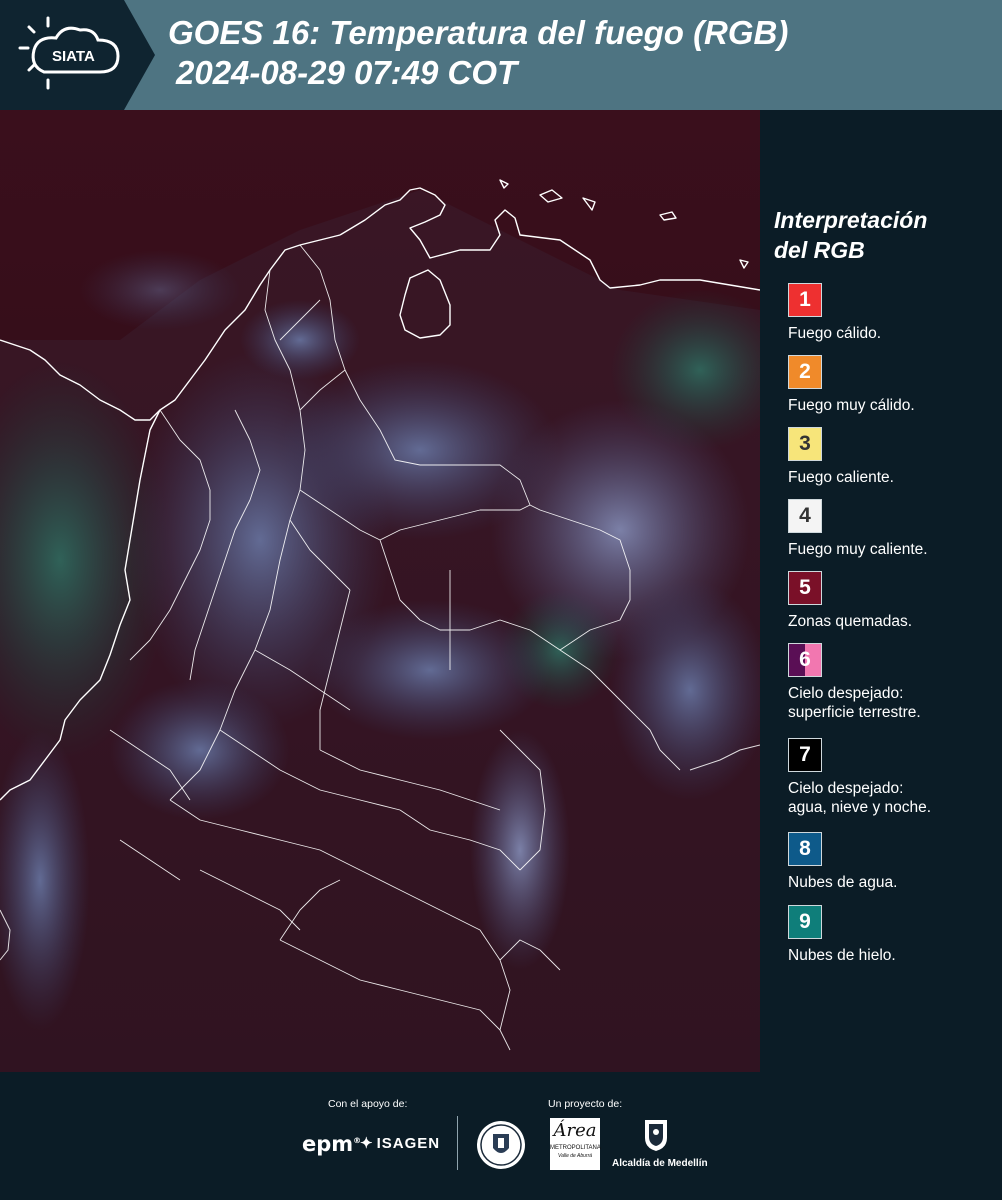 This screenshot has height=1200, width=1002. Describe the element at coordinates (660, 1163) in the screenshot. I see `alcaldia-logo: Alcaldía de Medellín` at that location.